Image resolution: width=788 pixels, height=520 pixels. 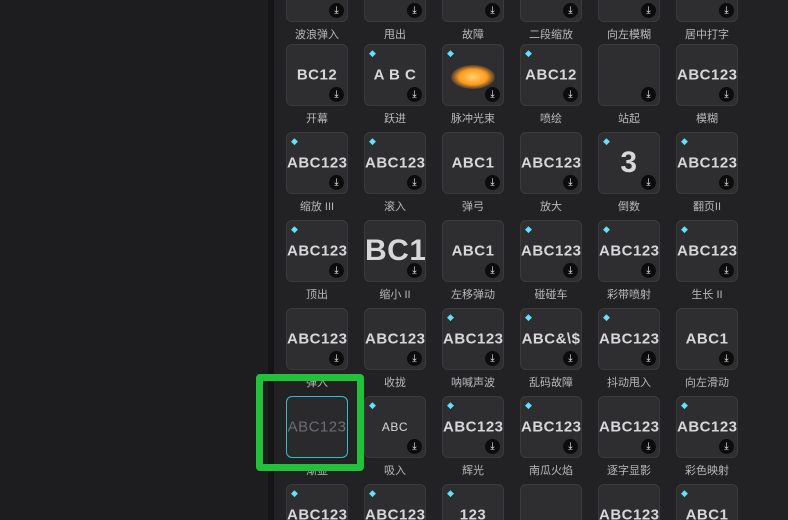 I want to click on effect-preview-text: 123, so click(x=473, y=513).